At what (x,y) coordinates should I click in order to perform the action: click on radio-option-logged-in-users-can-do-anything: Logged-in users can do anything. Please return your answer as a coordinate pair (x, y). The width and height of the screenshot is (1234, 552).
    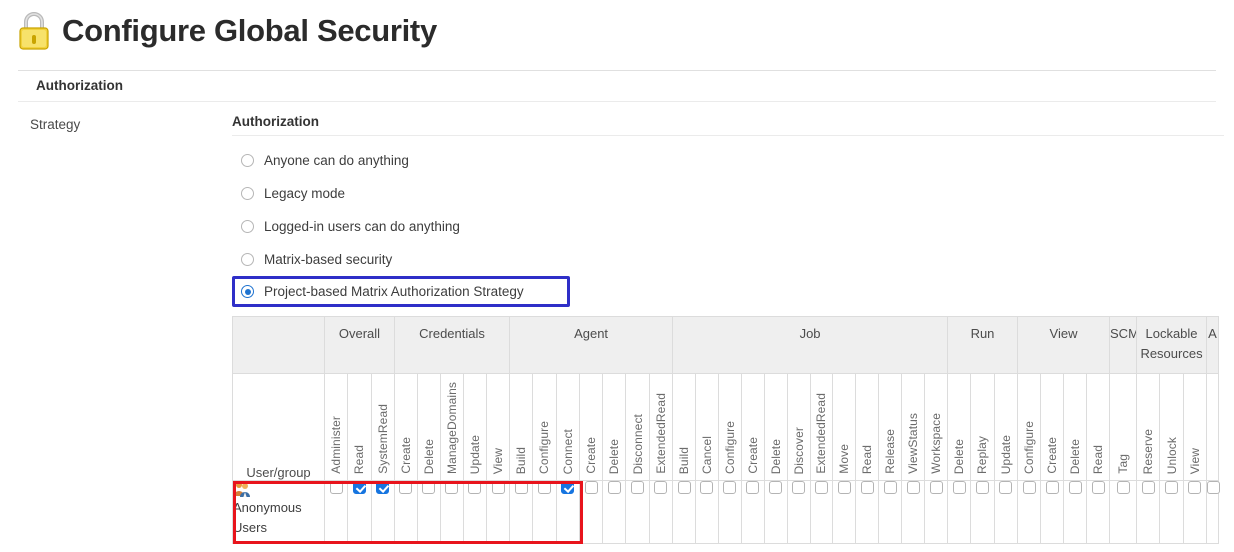
    Looking at the image, I should click on (401, 226).